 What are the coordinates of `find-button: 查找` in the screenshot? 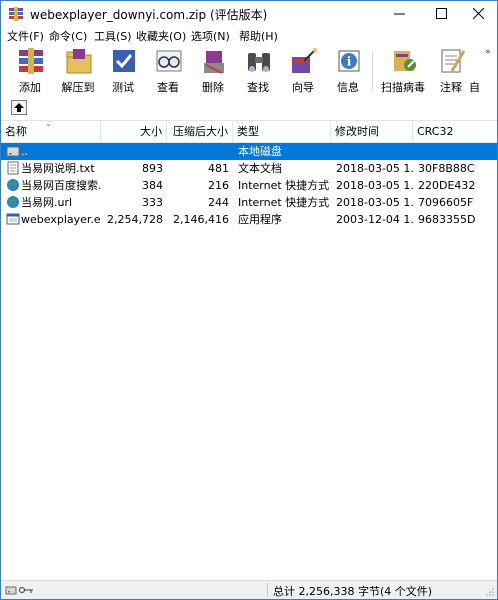 It's located at (258, 70).